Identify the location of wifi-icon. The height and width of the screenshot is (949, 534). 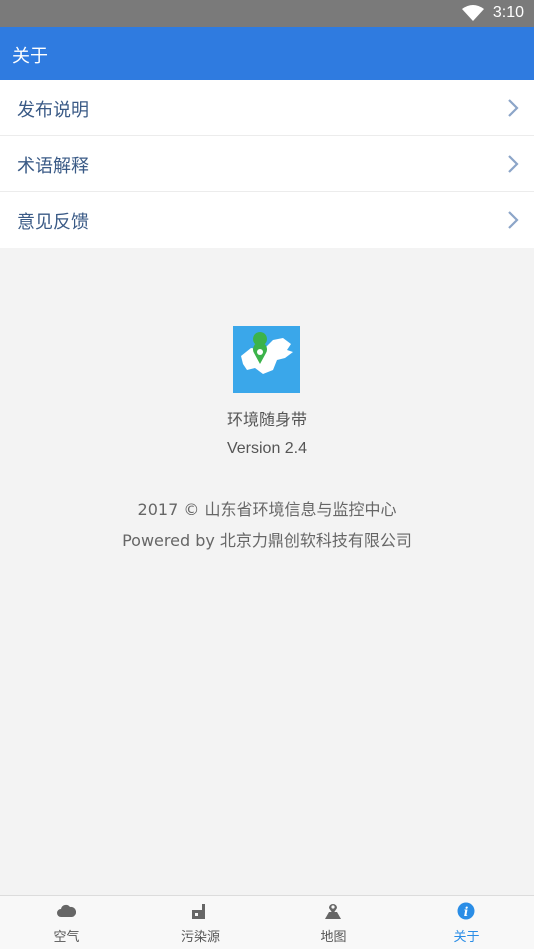
(473, 13).